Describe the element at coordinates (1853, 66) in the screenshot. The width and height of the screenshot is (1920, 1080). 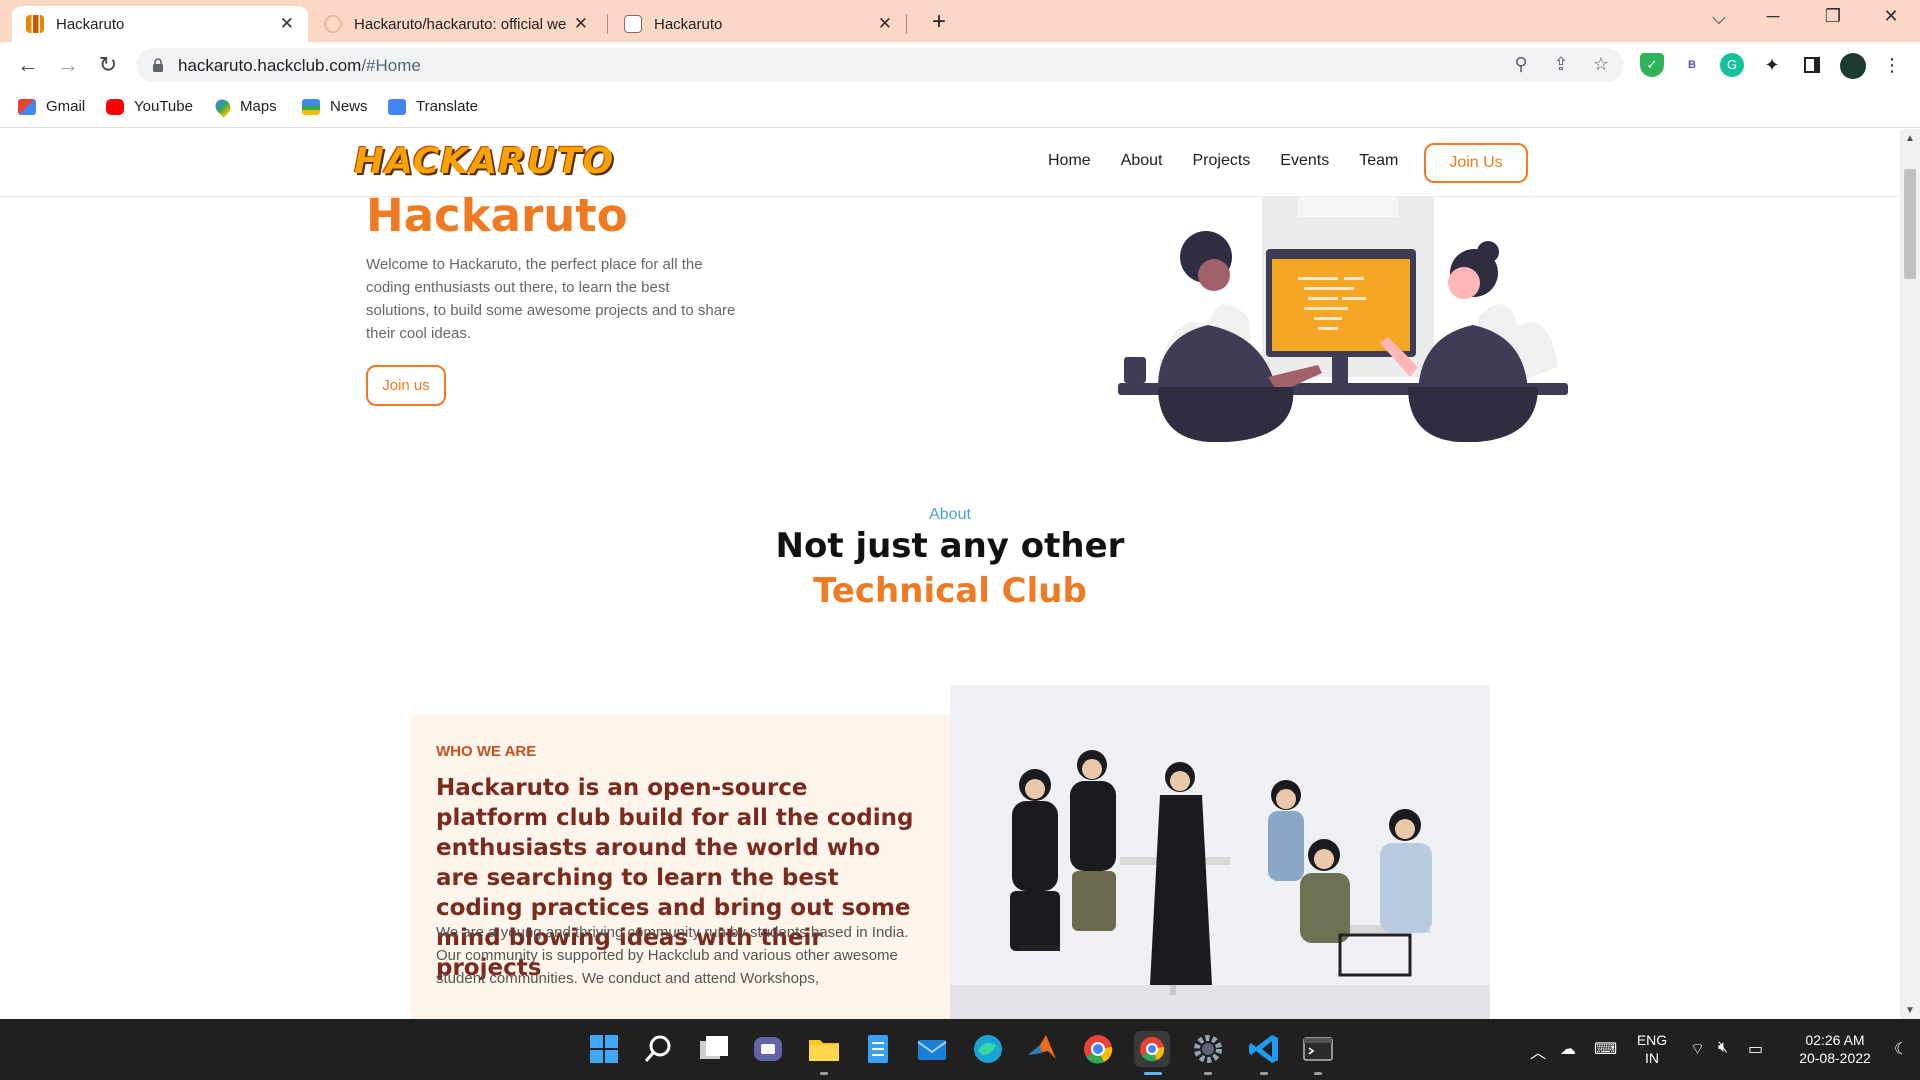
I see `profile-avatar` at that location.